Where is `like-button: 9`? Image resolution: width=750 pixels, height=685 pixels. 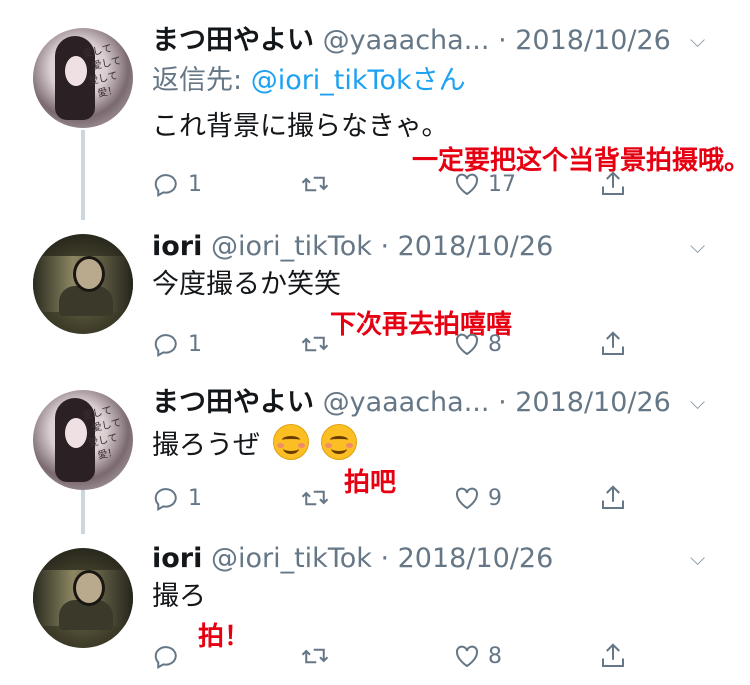
like-button: 9 is located at coordinates (477, 498).